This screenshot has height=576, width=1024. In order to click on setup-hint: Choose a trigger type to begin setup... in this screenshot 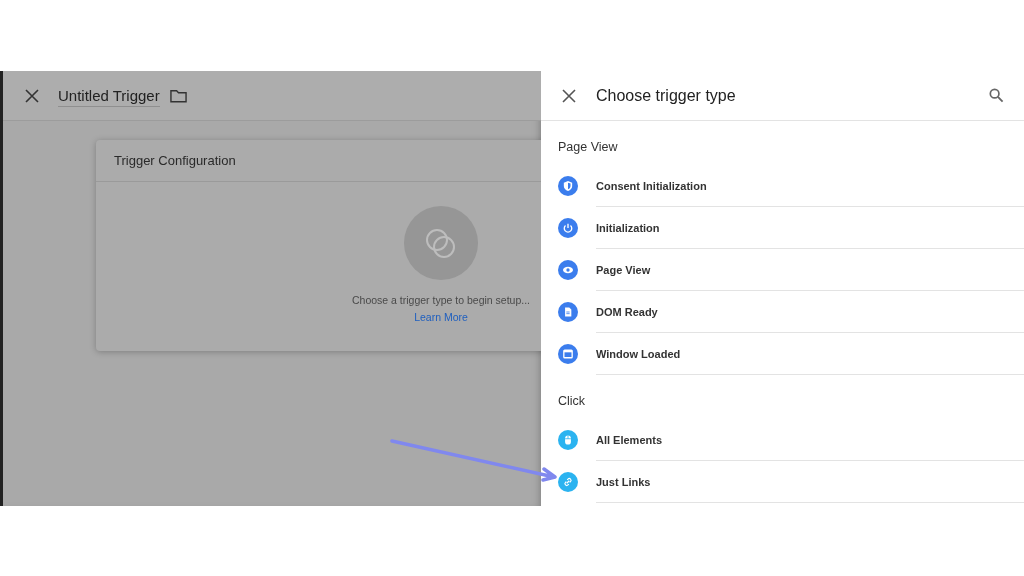, I will do `click(441, 300)`.